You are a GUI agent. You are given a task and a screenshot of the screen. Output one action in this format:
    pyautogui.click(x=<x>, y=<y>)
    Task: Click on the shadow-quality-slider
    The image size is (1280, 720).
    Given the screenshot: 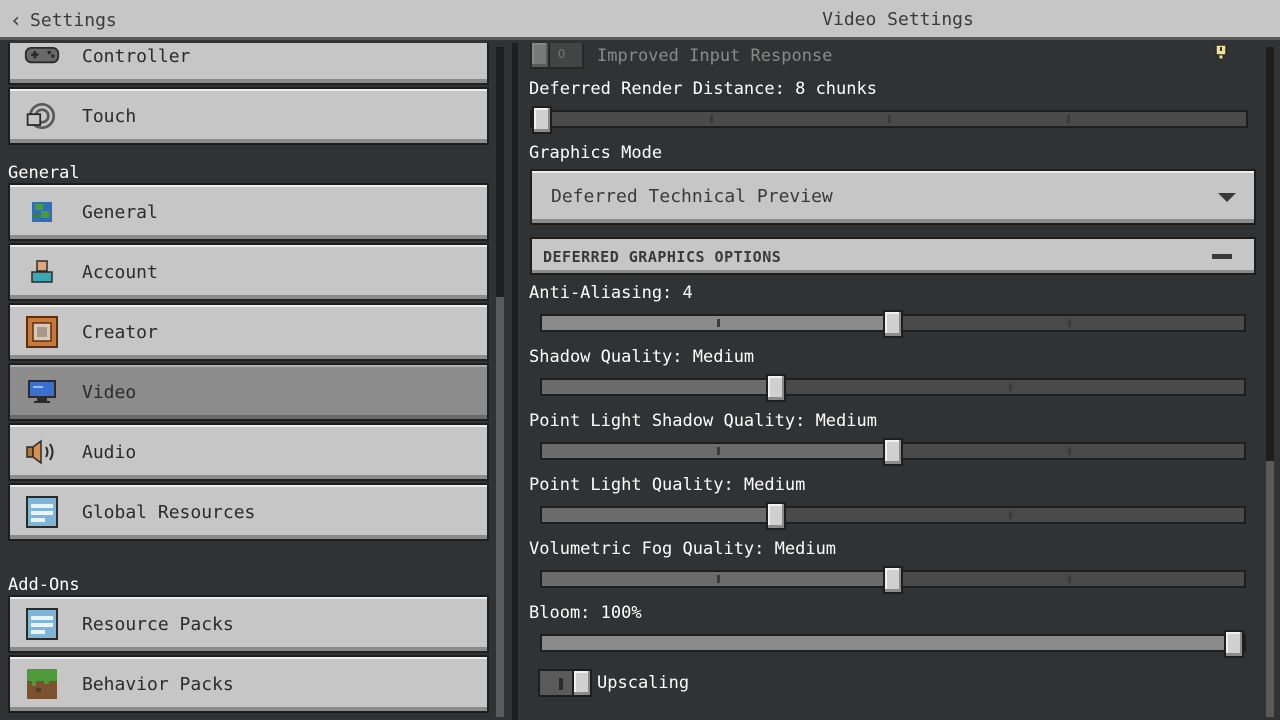 What is the action you would take?
    pyautogui.click(x=893, y=388)
    